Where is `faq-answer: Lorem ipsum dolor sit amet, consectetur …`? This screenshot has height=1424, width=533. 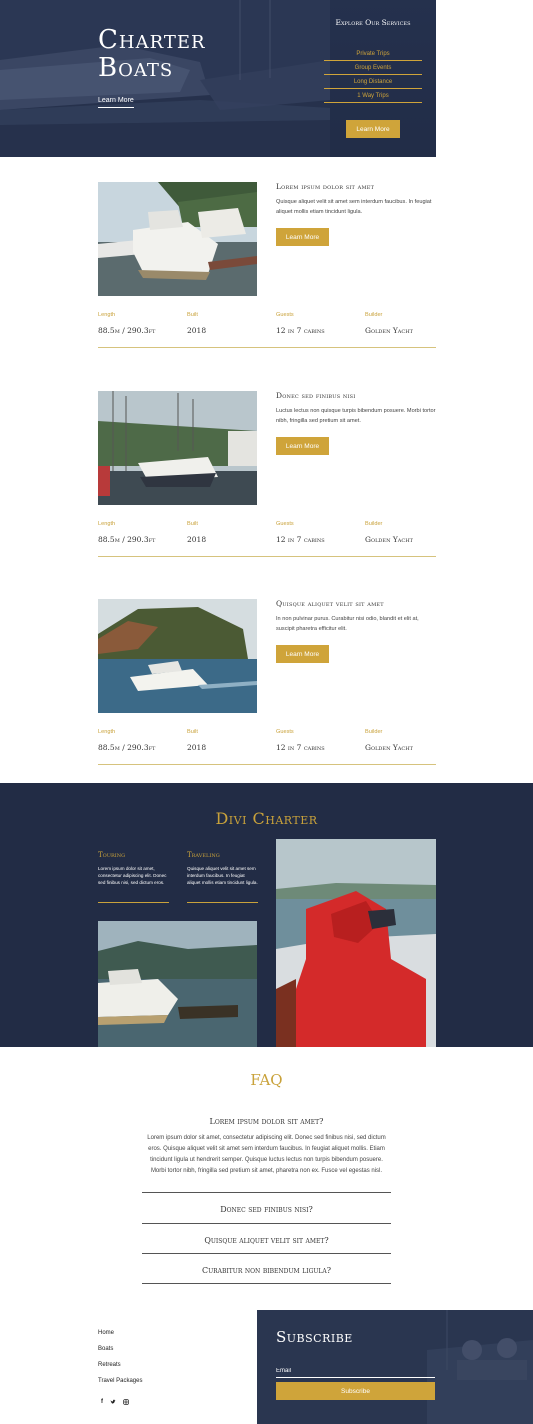 faq-answer: Lorem ipsum dolor sit amet, consectetur … is located at coordinates (266, 1154).